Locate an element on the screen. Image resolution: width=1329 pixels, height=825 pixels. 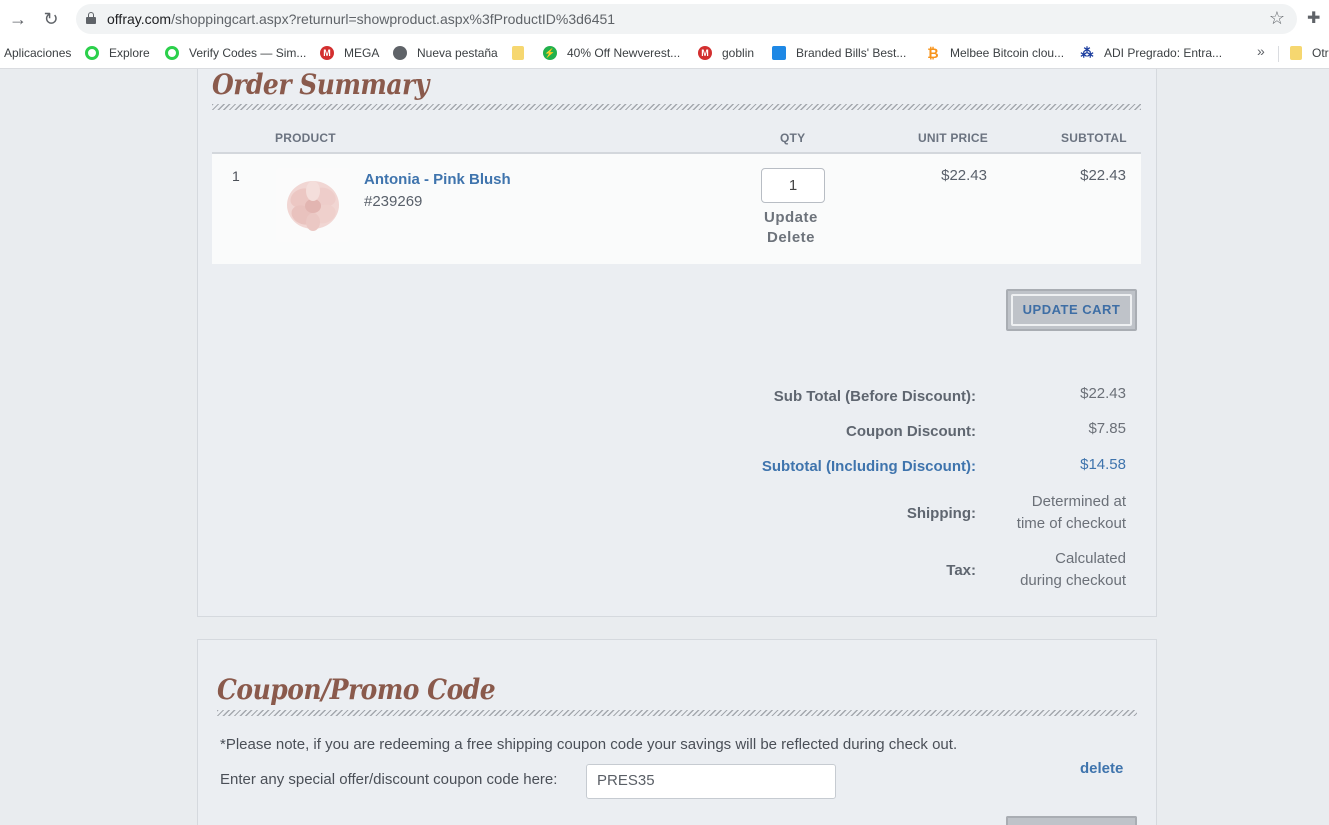
bookmark-other: Otr is located at coordinates (1309, 53).